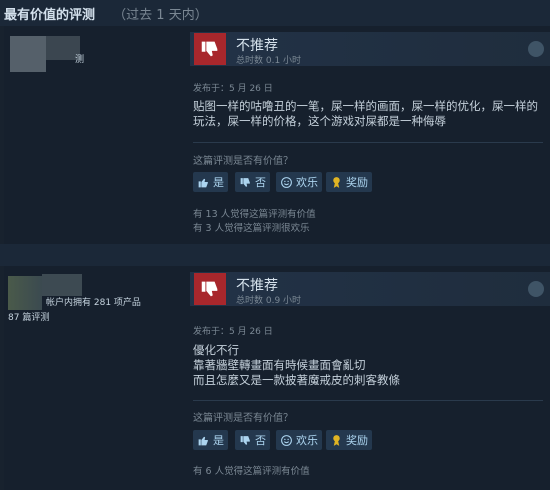  What do you see at coordinates (160, 15) in the screenshot?
I see `section-subtitle: （过去 1 天内）` at bounding box center [160, 15].